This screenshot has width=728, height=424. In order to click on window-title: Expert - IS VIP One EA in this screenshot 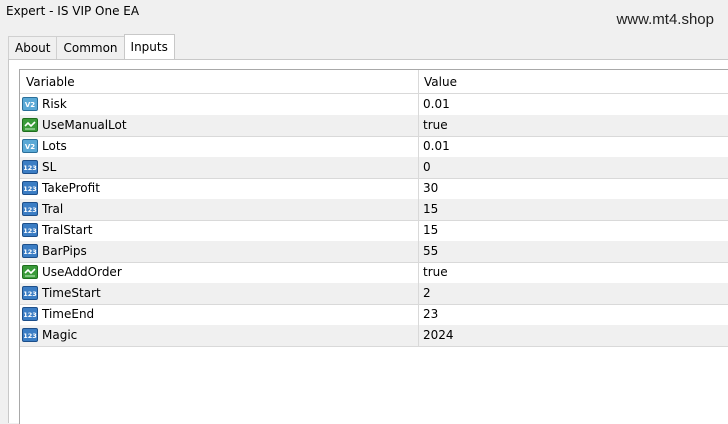, I will do `click(73, 11)`.